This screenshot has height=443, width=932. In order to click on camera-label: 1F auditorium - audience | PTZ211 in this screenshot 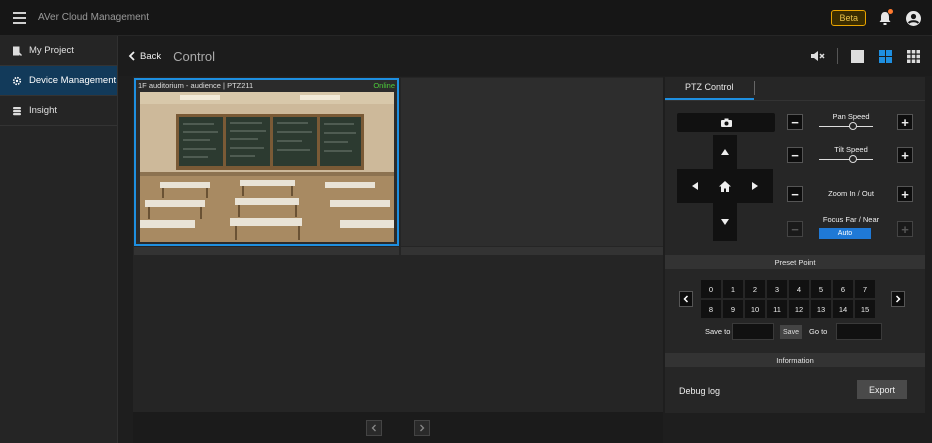, I will do `click(196, 85)`.